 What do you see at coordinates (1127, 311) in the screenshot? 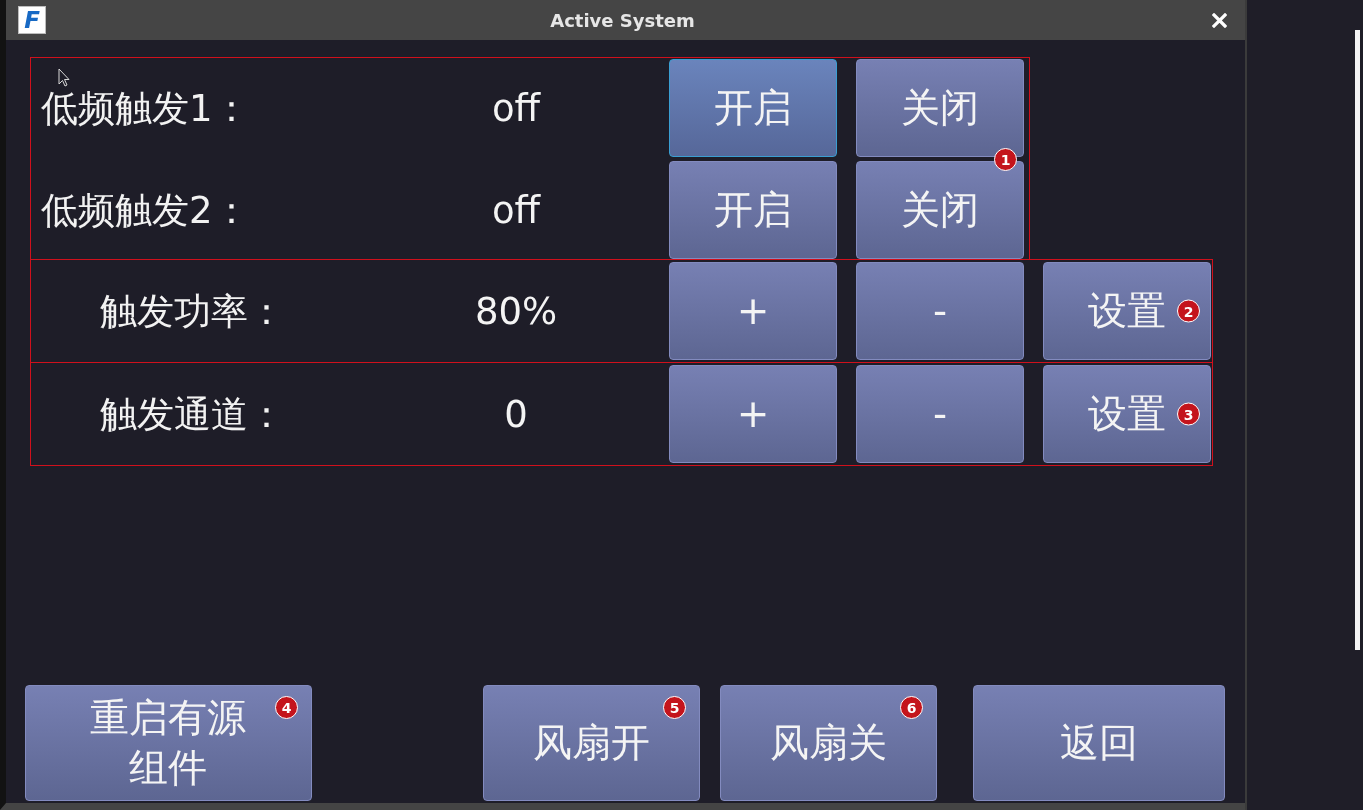
I see `set-button: 设置 2` at bounding box center [1127, 311].